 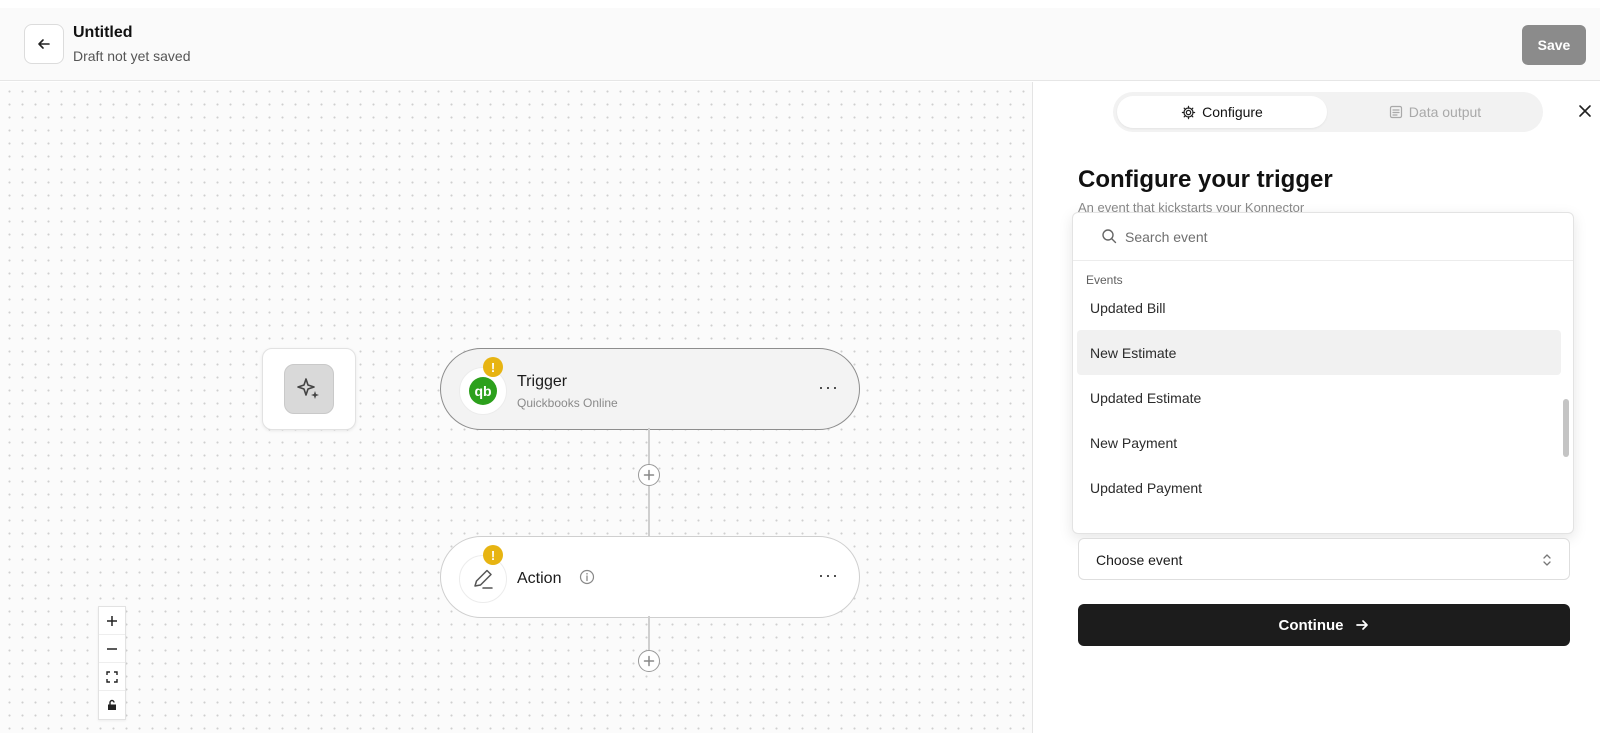 I want to click on panel-title: Configure your trigger, so click(x=1205, y=179).